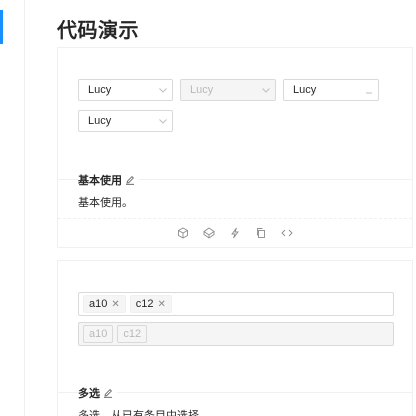 The width and height of the screenshot is (416, 416). What do you see at coordinates (183, 233) in the screenshot?
I see `codesandbox-icon` at bounding box center [183, 233].